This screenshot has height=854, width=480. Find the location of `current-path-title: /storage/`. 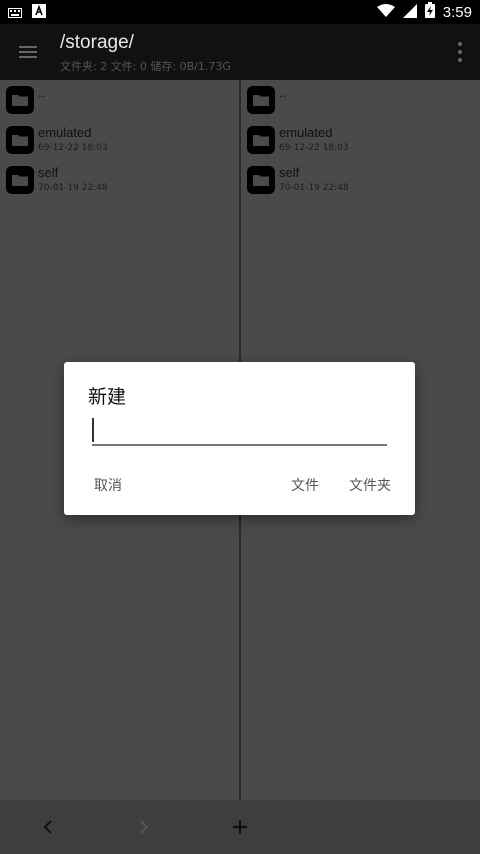

current-path-title: /storage/ is located at coordinates (97, 42).